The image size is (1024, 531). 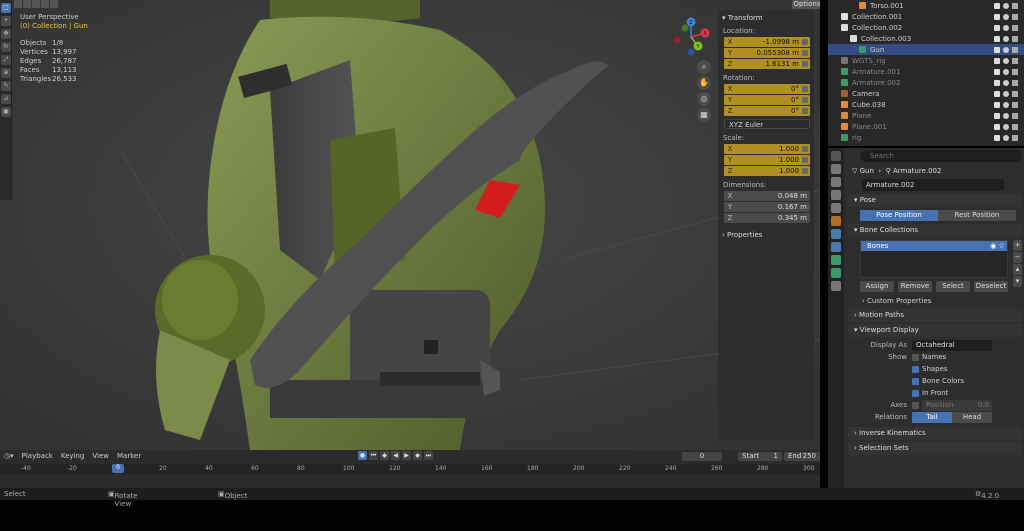 I want to click on custom-properties-subpanel: › Custom Properties, so click(x=943, y=301).